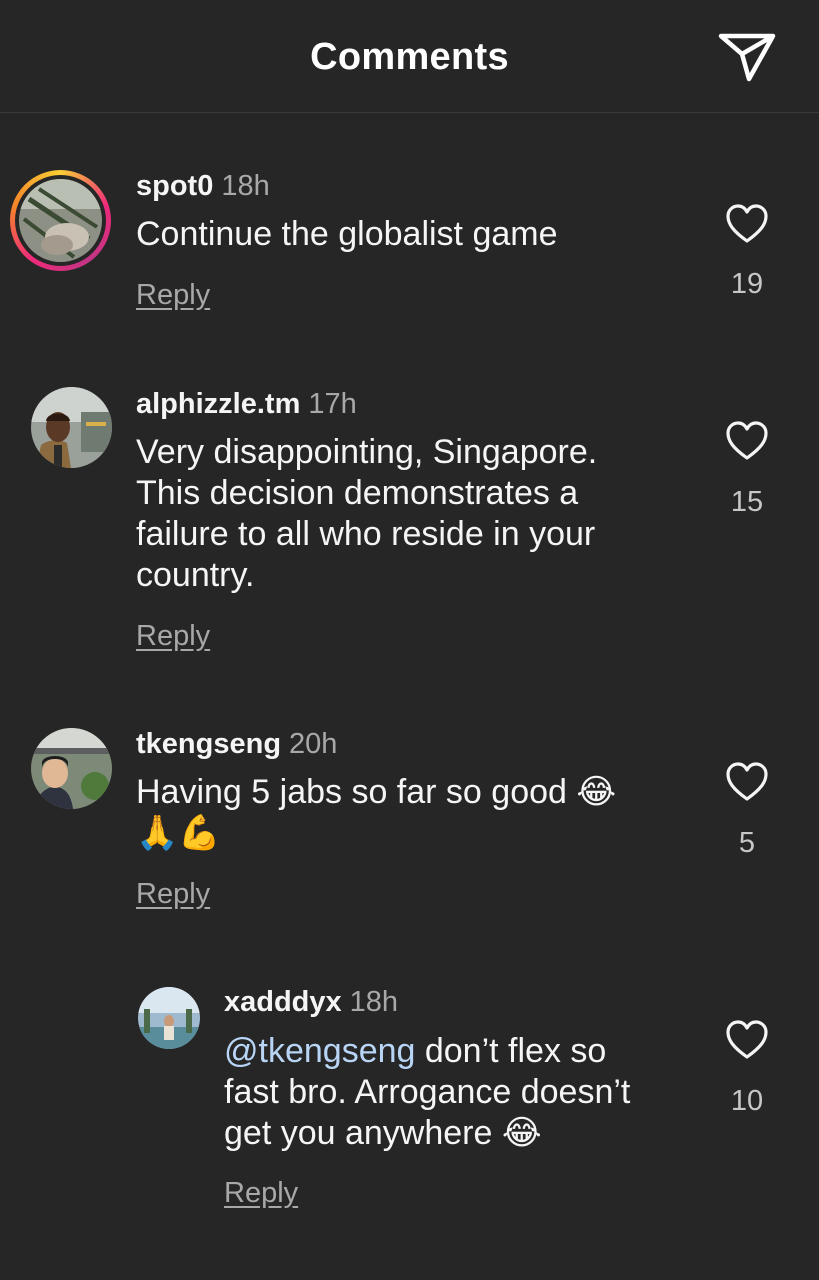 The width and height of the screenshot is (819, 1280). What do you see at coordinates (511, 1051) in the screenshot?
I see `comment-text-line: don’t flex so` at bounding box center [511, 1051].